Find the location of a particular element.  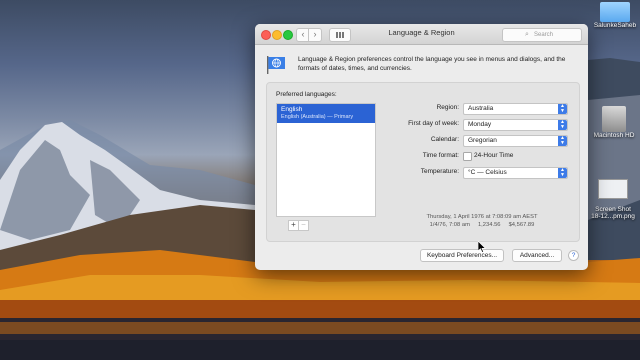

region-select: Australia ▲ ▼ is located at coordinates (515, 109).